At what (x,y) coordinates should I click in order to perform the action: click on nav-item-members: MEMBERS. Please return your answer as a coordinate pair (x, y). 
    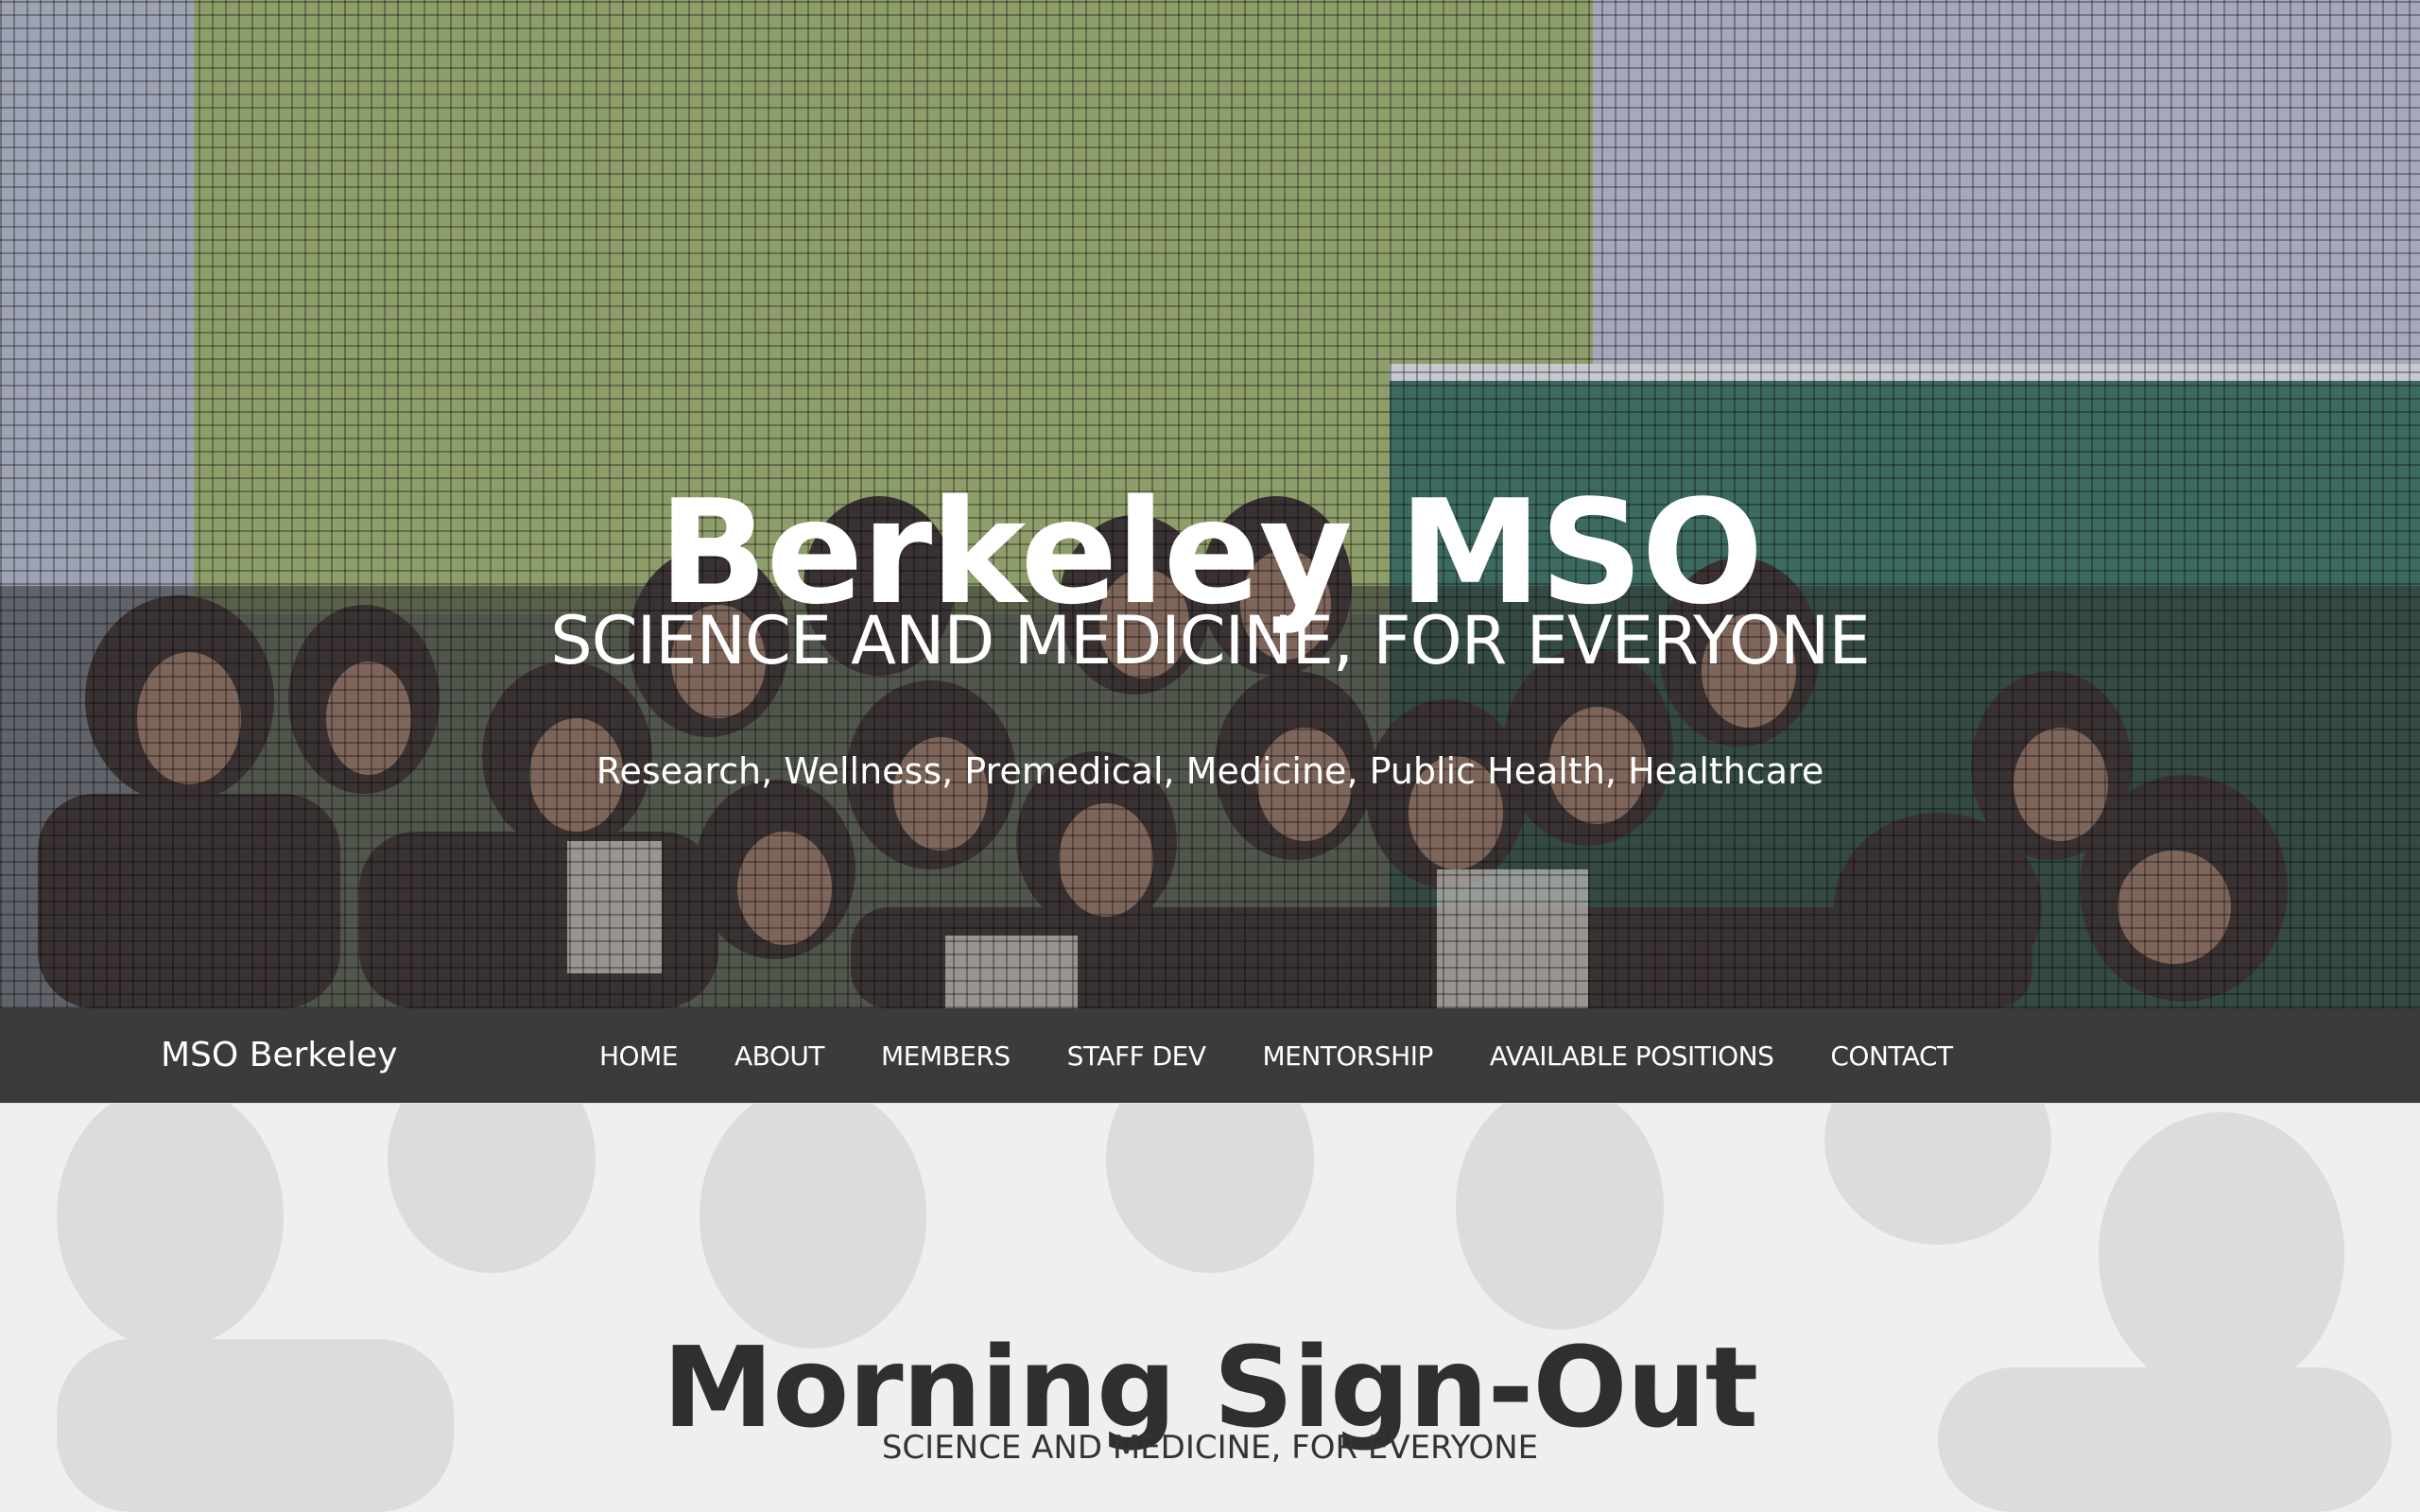
    Looking at the image, I should click on (946, 1056).